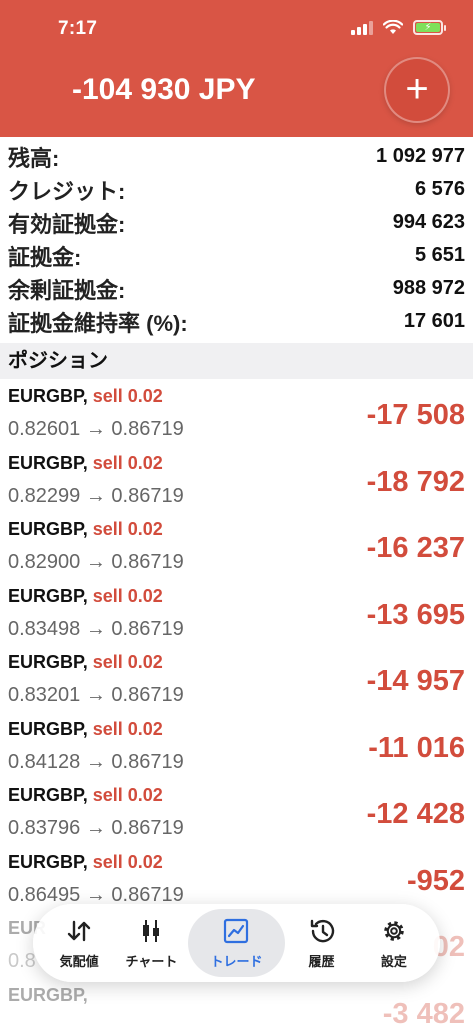 This screenshot has width=473, height=1024. Describe the element at coordinates (393, 961) in the screenshot. I see `tab-label: 設定` at that location.